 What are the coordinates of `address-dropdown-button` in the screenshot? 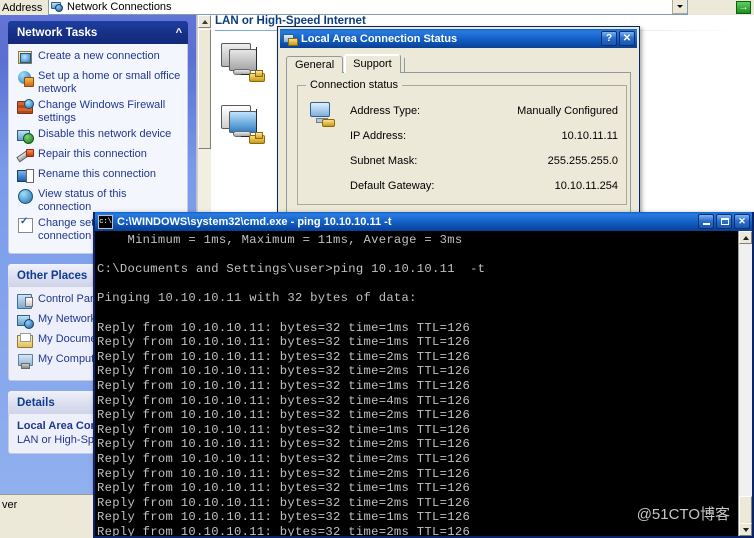 It's located at (679, 7).